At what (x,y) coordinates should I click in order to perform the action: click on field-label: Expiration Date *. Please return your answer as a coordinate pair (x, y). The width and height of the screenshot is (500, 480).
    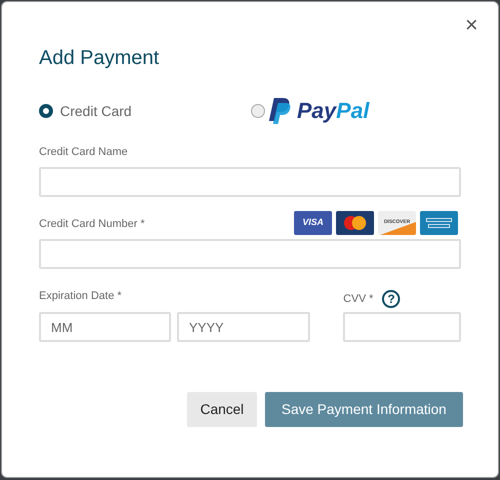
    Looking at the image, I should click on (81, 296).